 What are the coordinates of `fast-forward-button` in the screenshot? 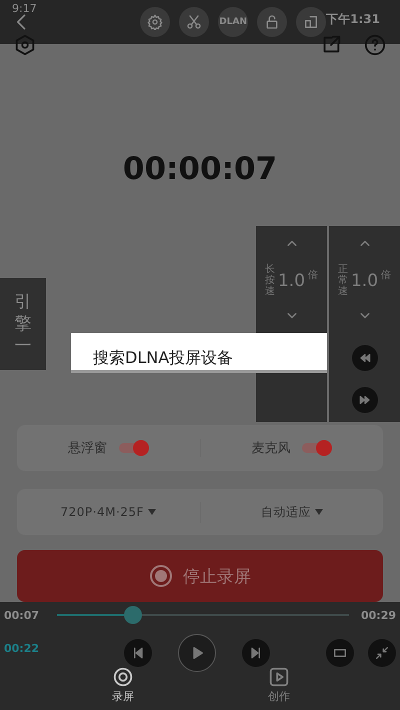 It's located at (365, 400).